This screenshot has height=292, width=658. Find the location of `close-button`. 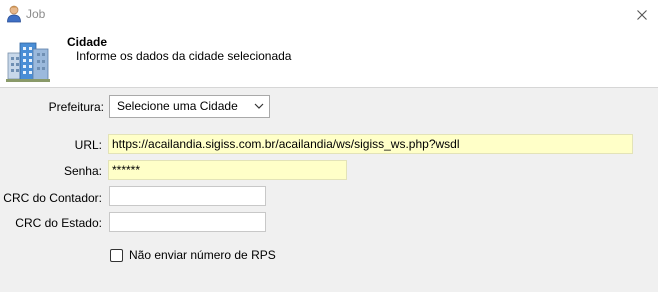

close-button is located at coordinates (642, 14).